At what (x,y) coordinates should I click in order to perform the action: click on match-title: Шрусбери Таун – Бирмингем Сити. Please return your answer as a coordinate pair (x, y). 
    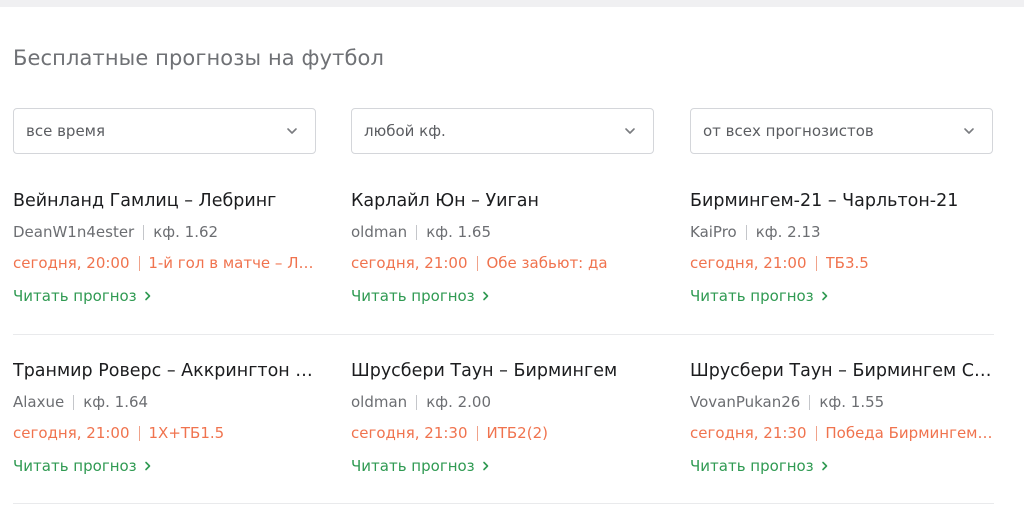
    Looking at the image, I should click on (842, 371).